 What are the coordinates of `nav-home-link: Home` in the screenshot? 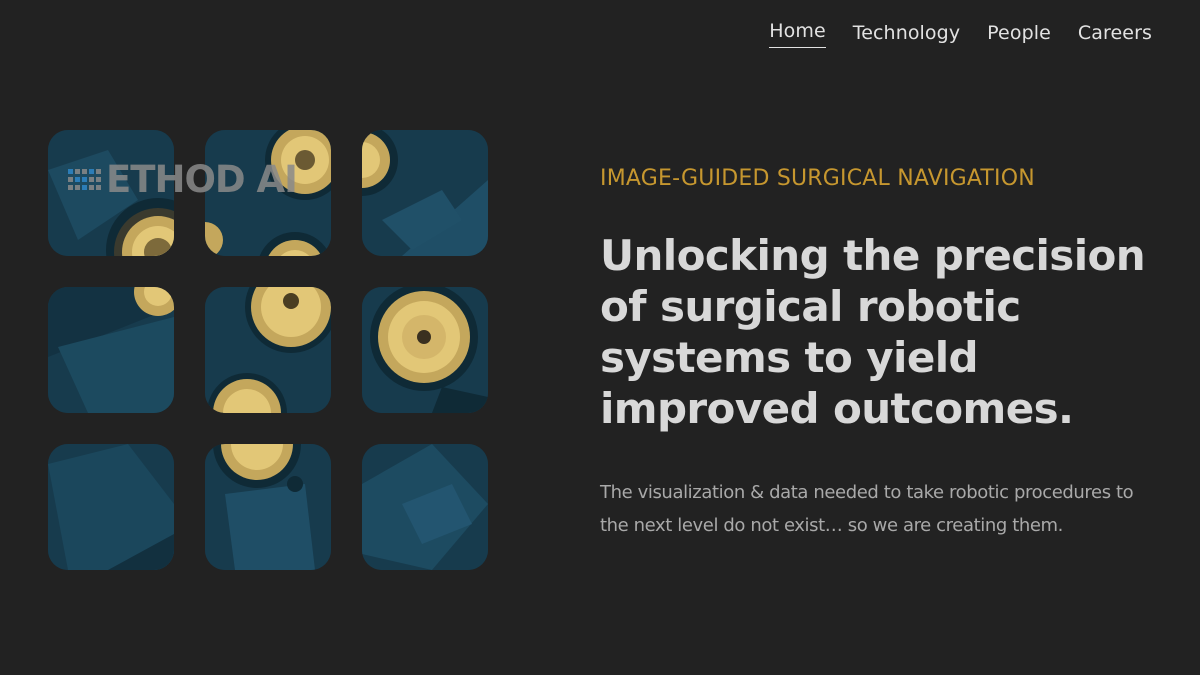 It's located at (797, 33).